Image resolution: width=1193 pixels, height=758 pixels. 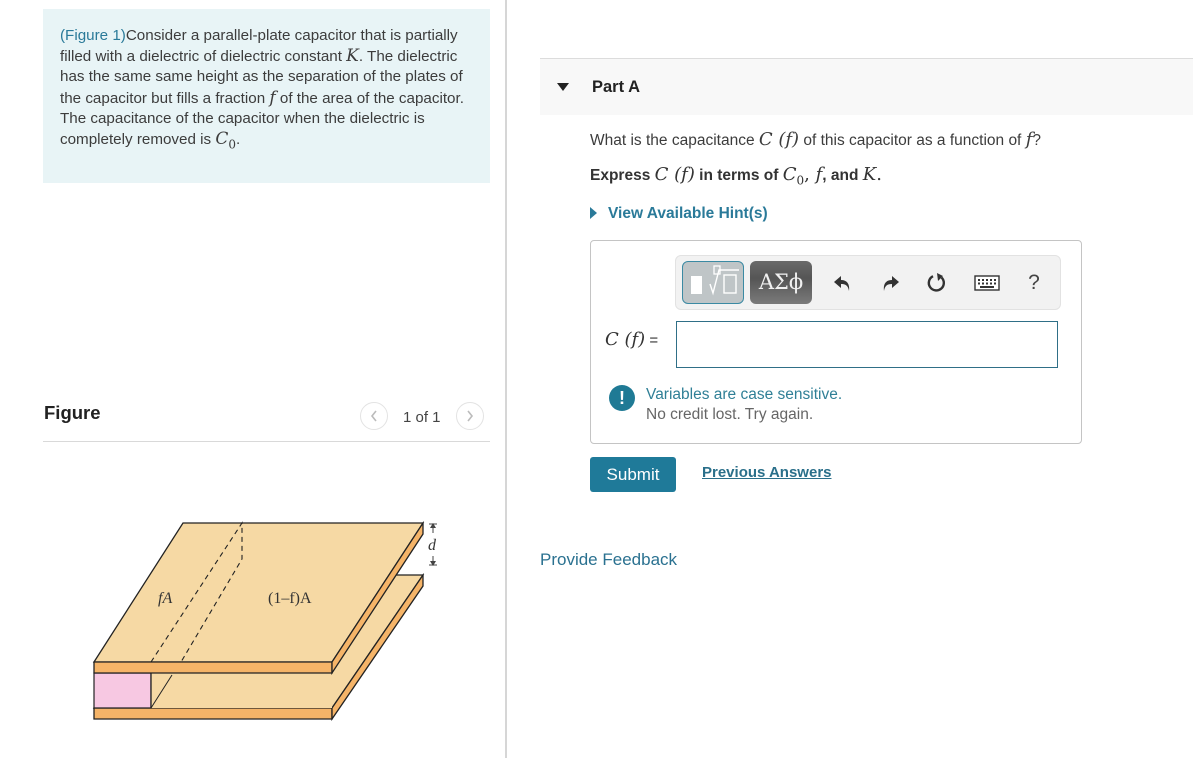 What do you see at coordinates (264, 621) in the screenshot?
I see `capacitor-figure: fA (1–f)A d` at bounding box center [264, 621].